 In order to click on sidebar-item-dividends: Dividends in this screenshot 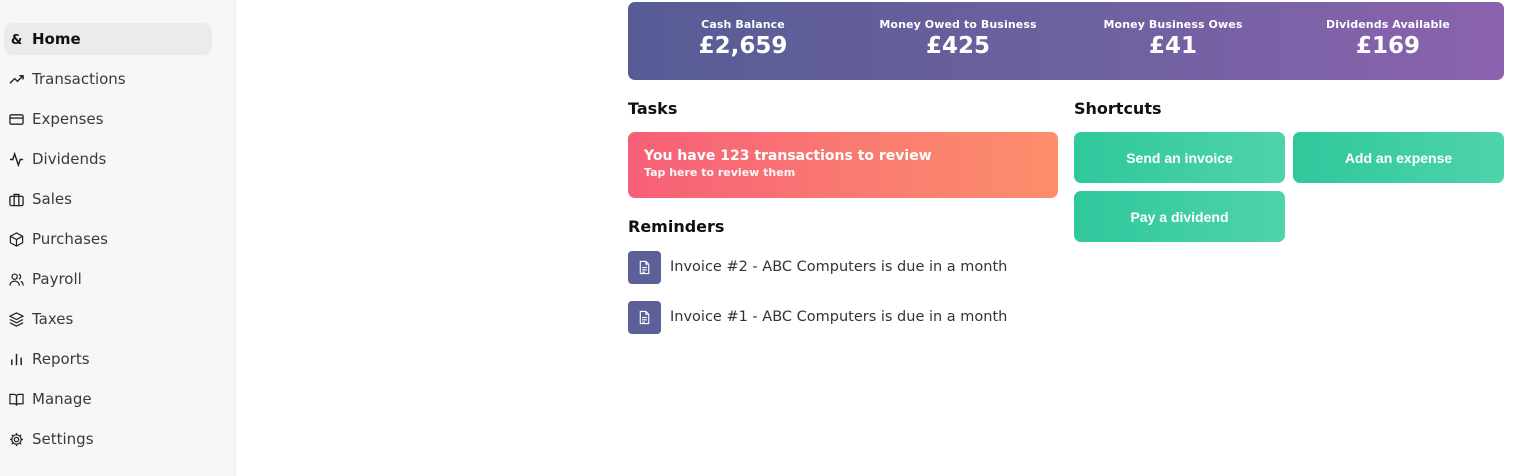, I will do `click(108, 159)`.